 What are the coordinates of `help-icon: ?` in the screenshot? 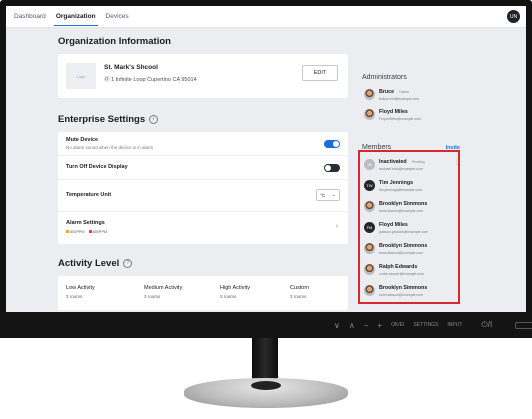 It's located at (128, 263).